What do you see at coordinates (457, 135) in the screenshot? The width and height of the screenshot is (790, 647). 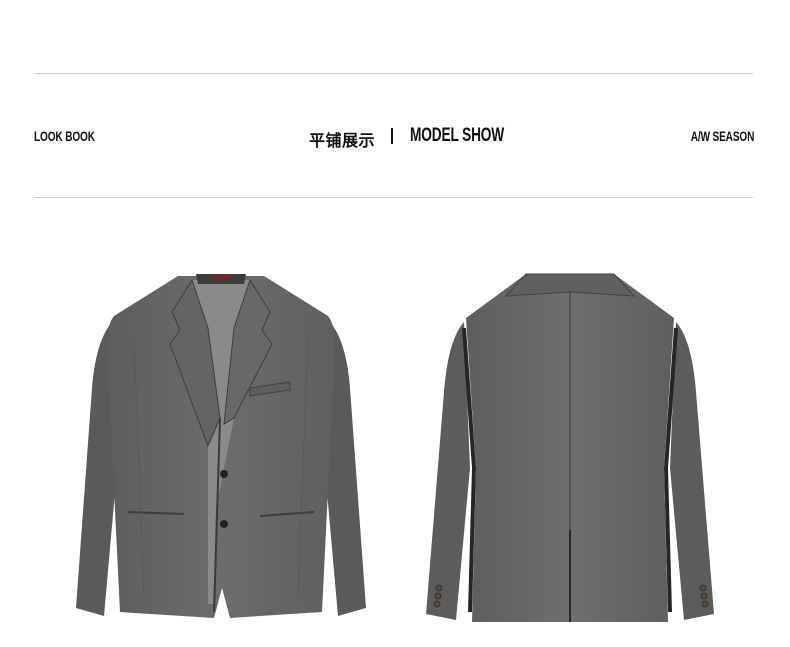 I see `section-title-en: MODEL SHOW` at bounding box center [457, 135].